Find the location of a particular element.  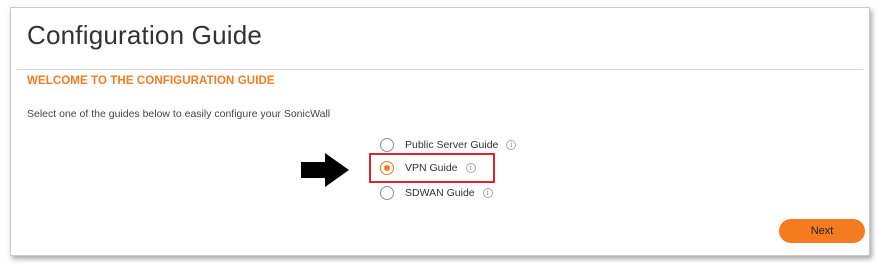

section-heading: WELCOME TO THE CONFIGURATION GUIDE is located at coordinates (151, 81).